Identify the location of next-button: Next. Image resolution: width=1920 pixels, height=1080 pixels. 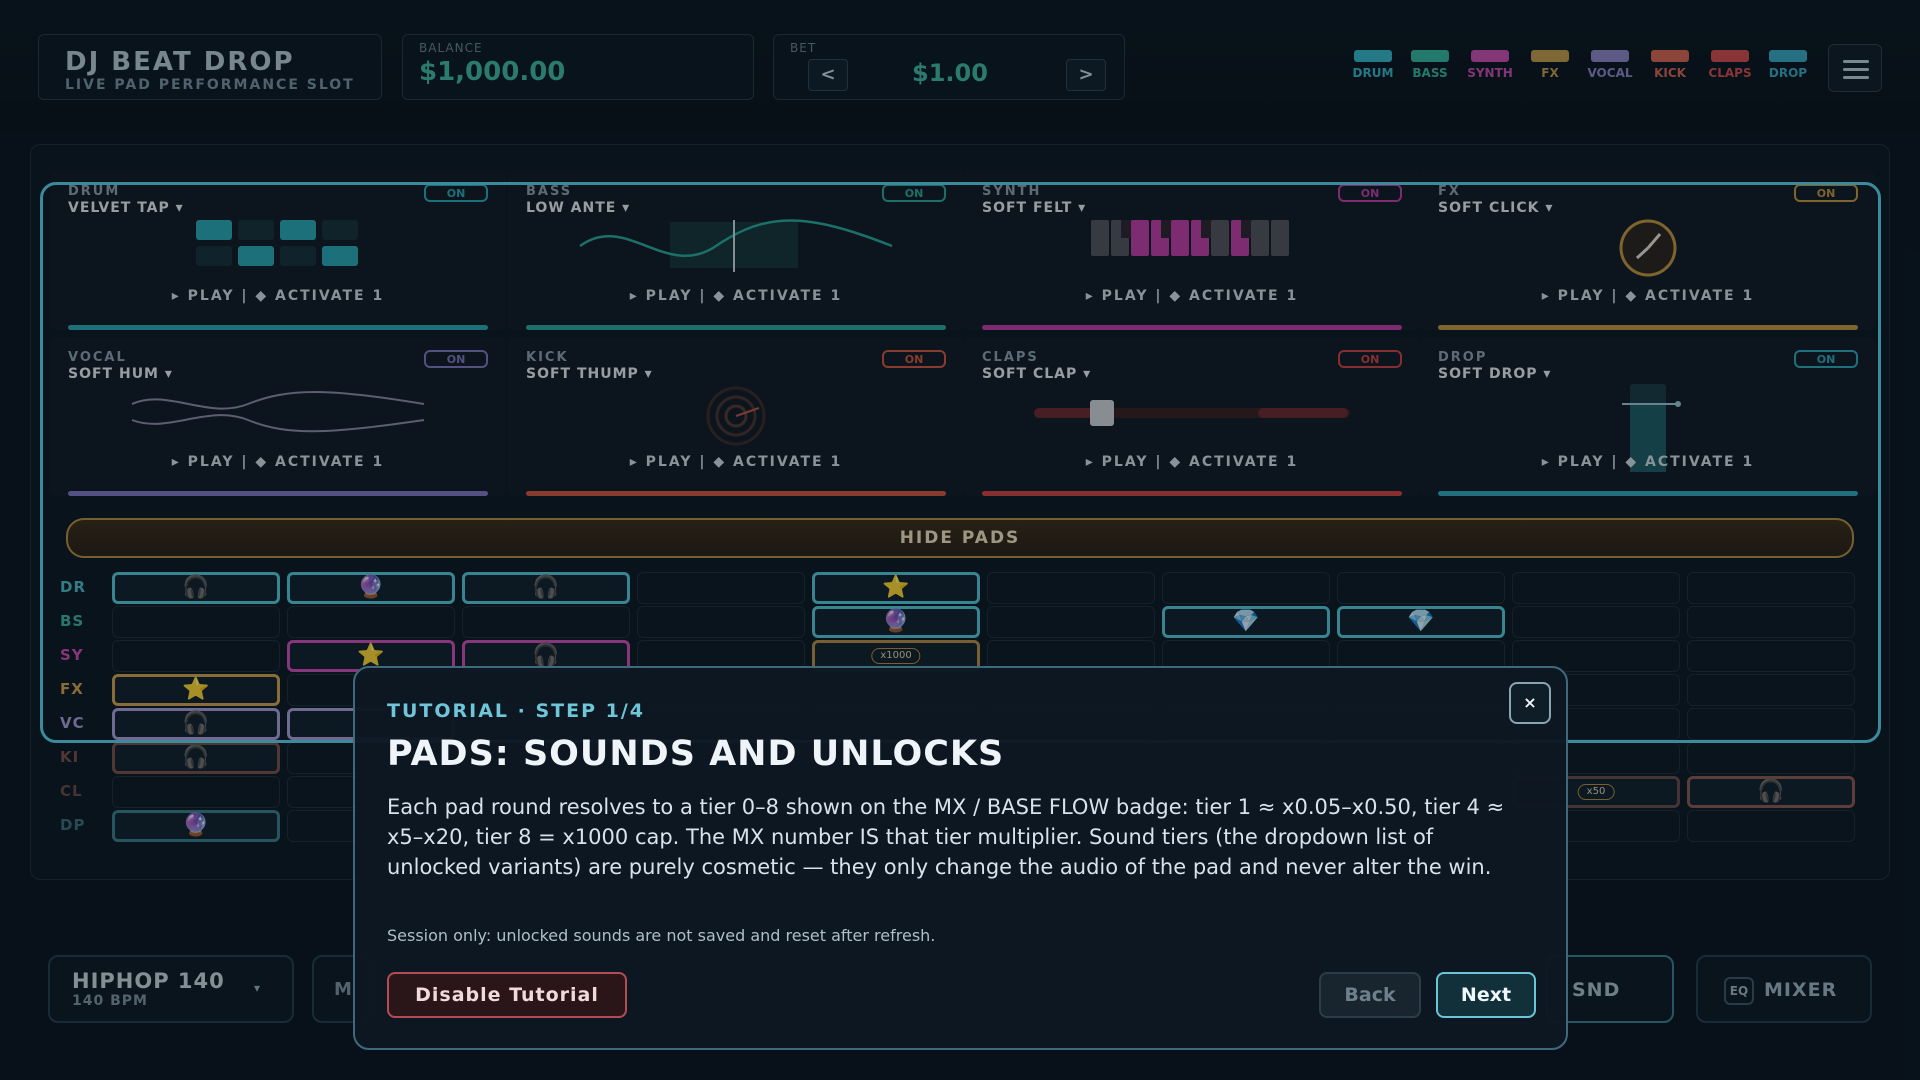
(1486, 995).